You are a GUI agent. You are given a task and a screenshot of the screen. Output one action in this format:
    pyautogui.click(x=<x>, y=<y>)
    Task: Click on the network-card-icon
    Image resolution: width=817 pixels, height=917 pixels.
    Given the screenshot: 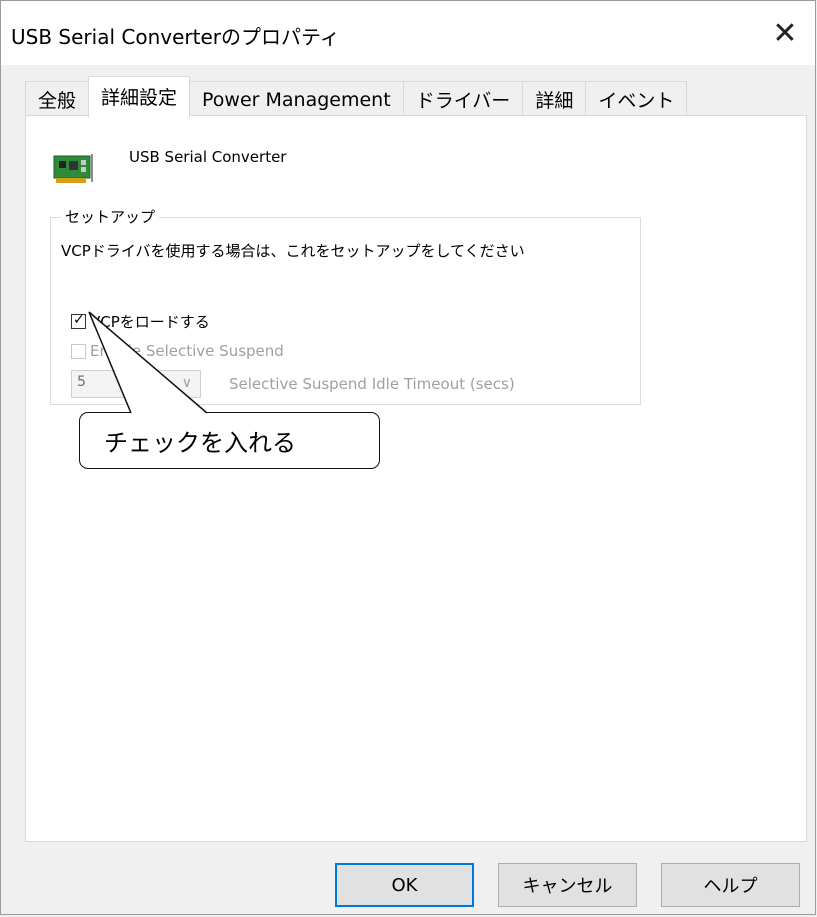 What is the action you would take?
    pyautogui.click(x=73, y=168)
    